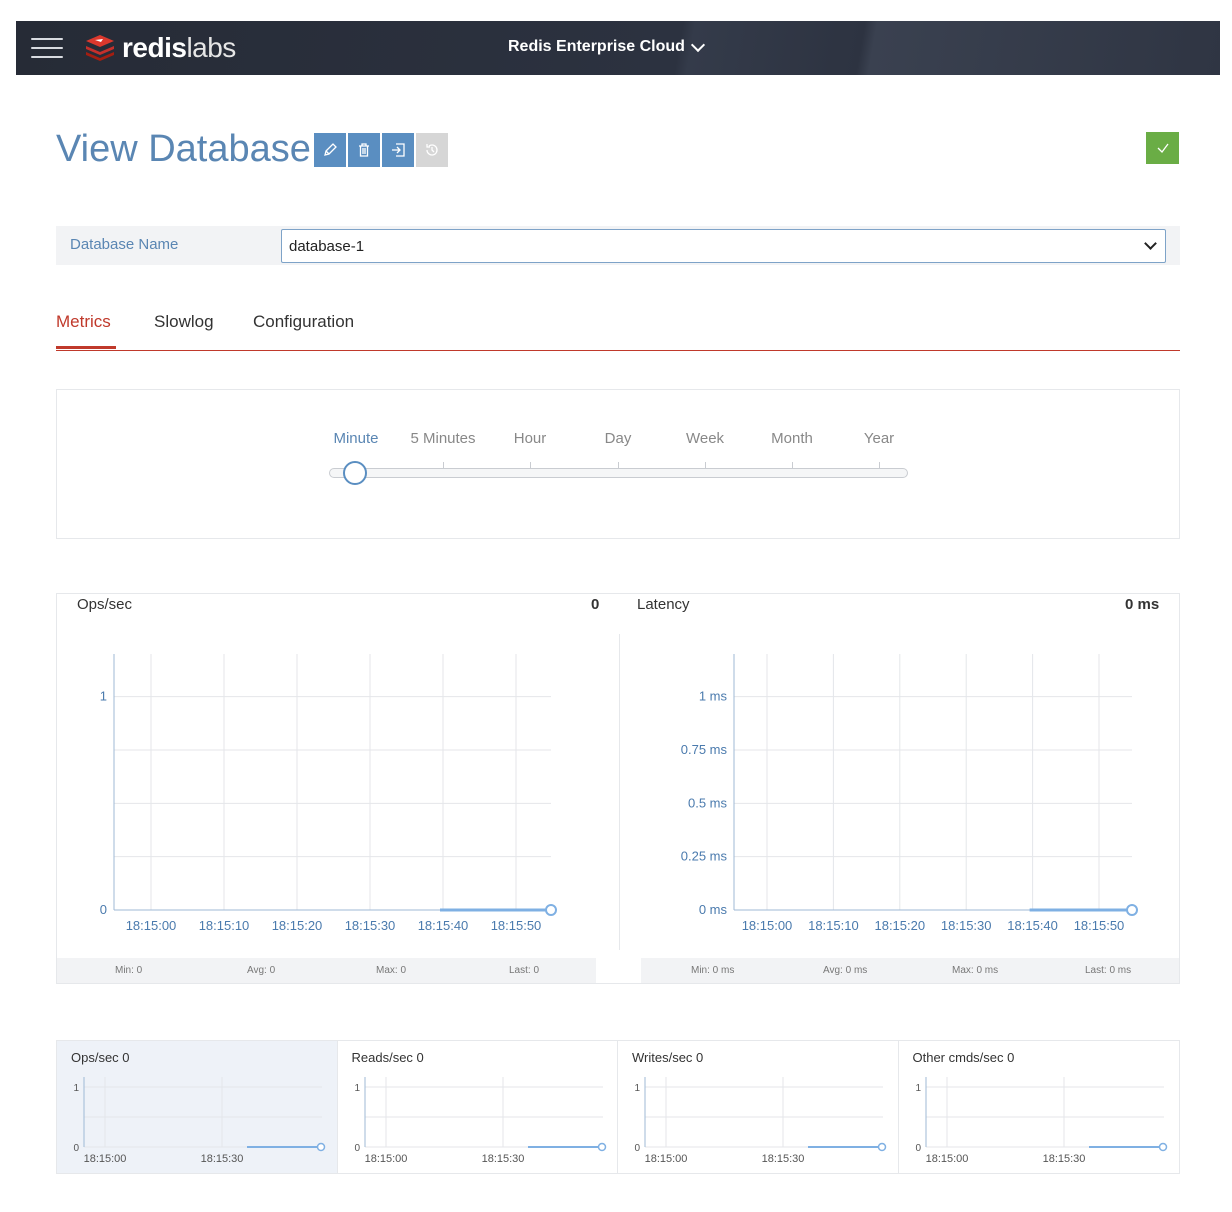 This screenshot has width=1232, height=1212. I want to click on ops-stat-last: Last: 0, so click(524, 970).